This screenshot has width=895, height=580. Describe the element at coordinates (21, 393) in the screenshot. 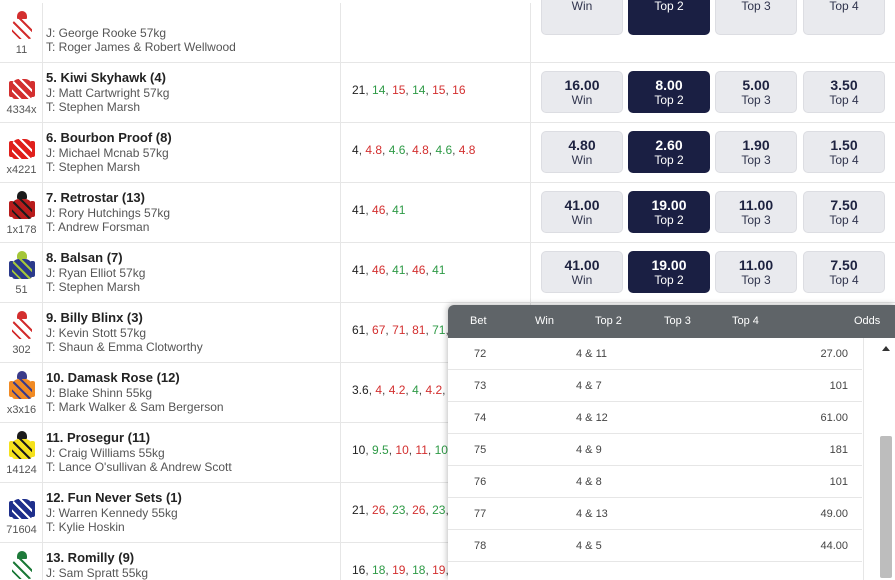

I see `silk-cell: x3x16` at that location.